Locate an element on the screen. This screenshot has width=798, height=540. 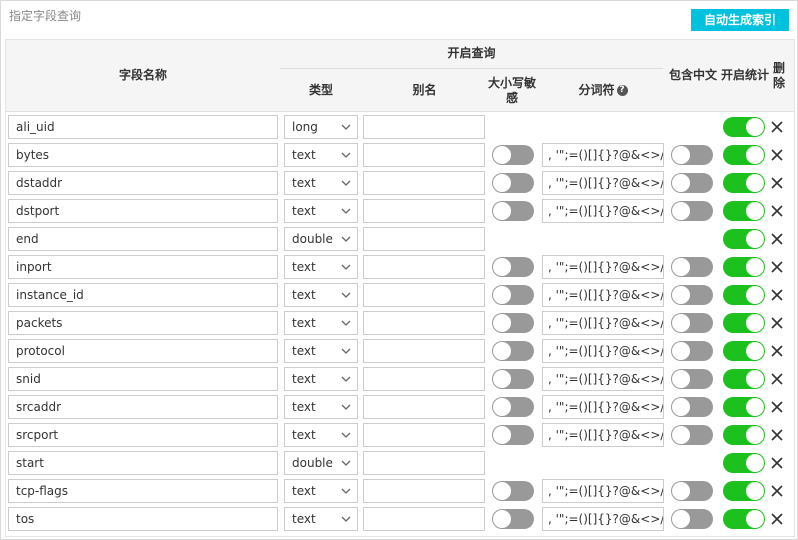
field-name-input: instance_id is located at coordinates (143, 295).